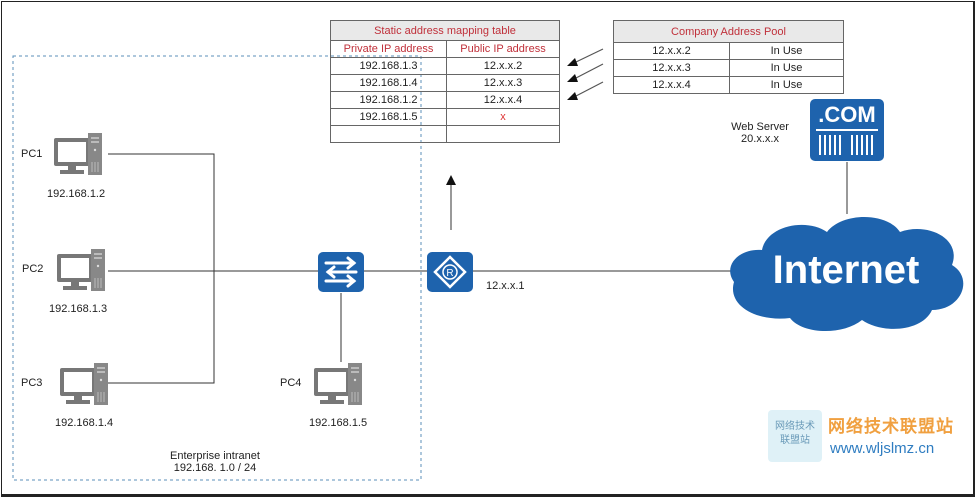 This screenshot has height=500, width=978. I want to click on web-server-icon: .COM, so click(847, 130).